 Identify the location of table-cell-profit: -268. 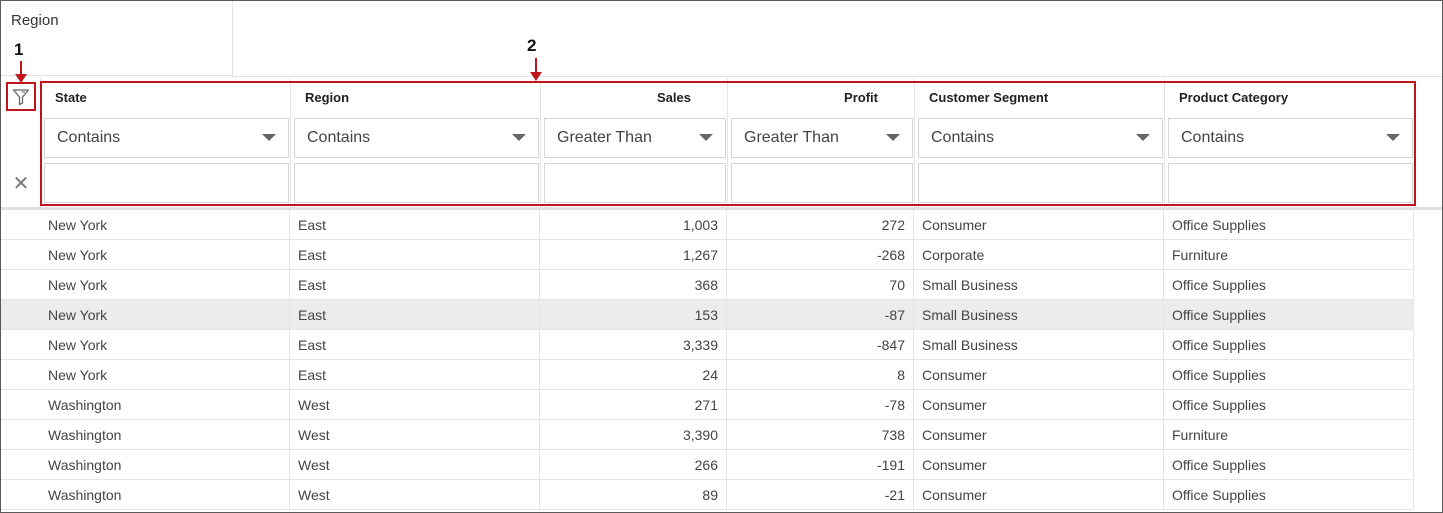
(820, 255).